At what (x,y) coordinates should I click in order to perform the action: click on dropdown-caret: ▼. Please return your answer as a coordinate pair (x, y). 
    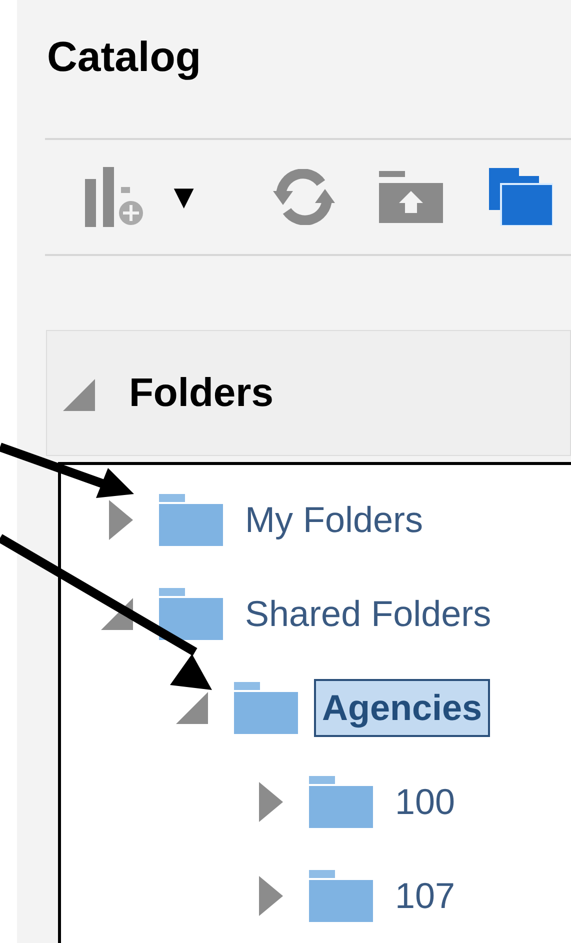
    Looking at the image, I should click on (184, 197).